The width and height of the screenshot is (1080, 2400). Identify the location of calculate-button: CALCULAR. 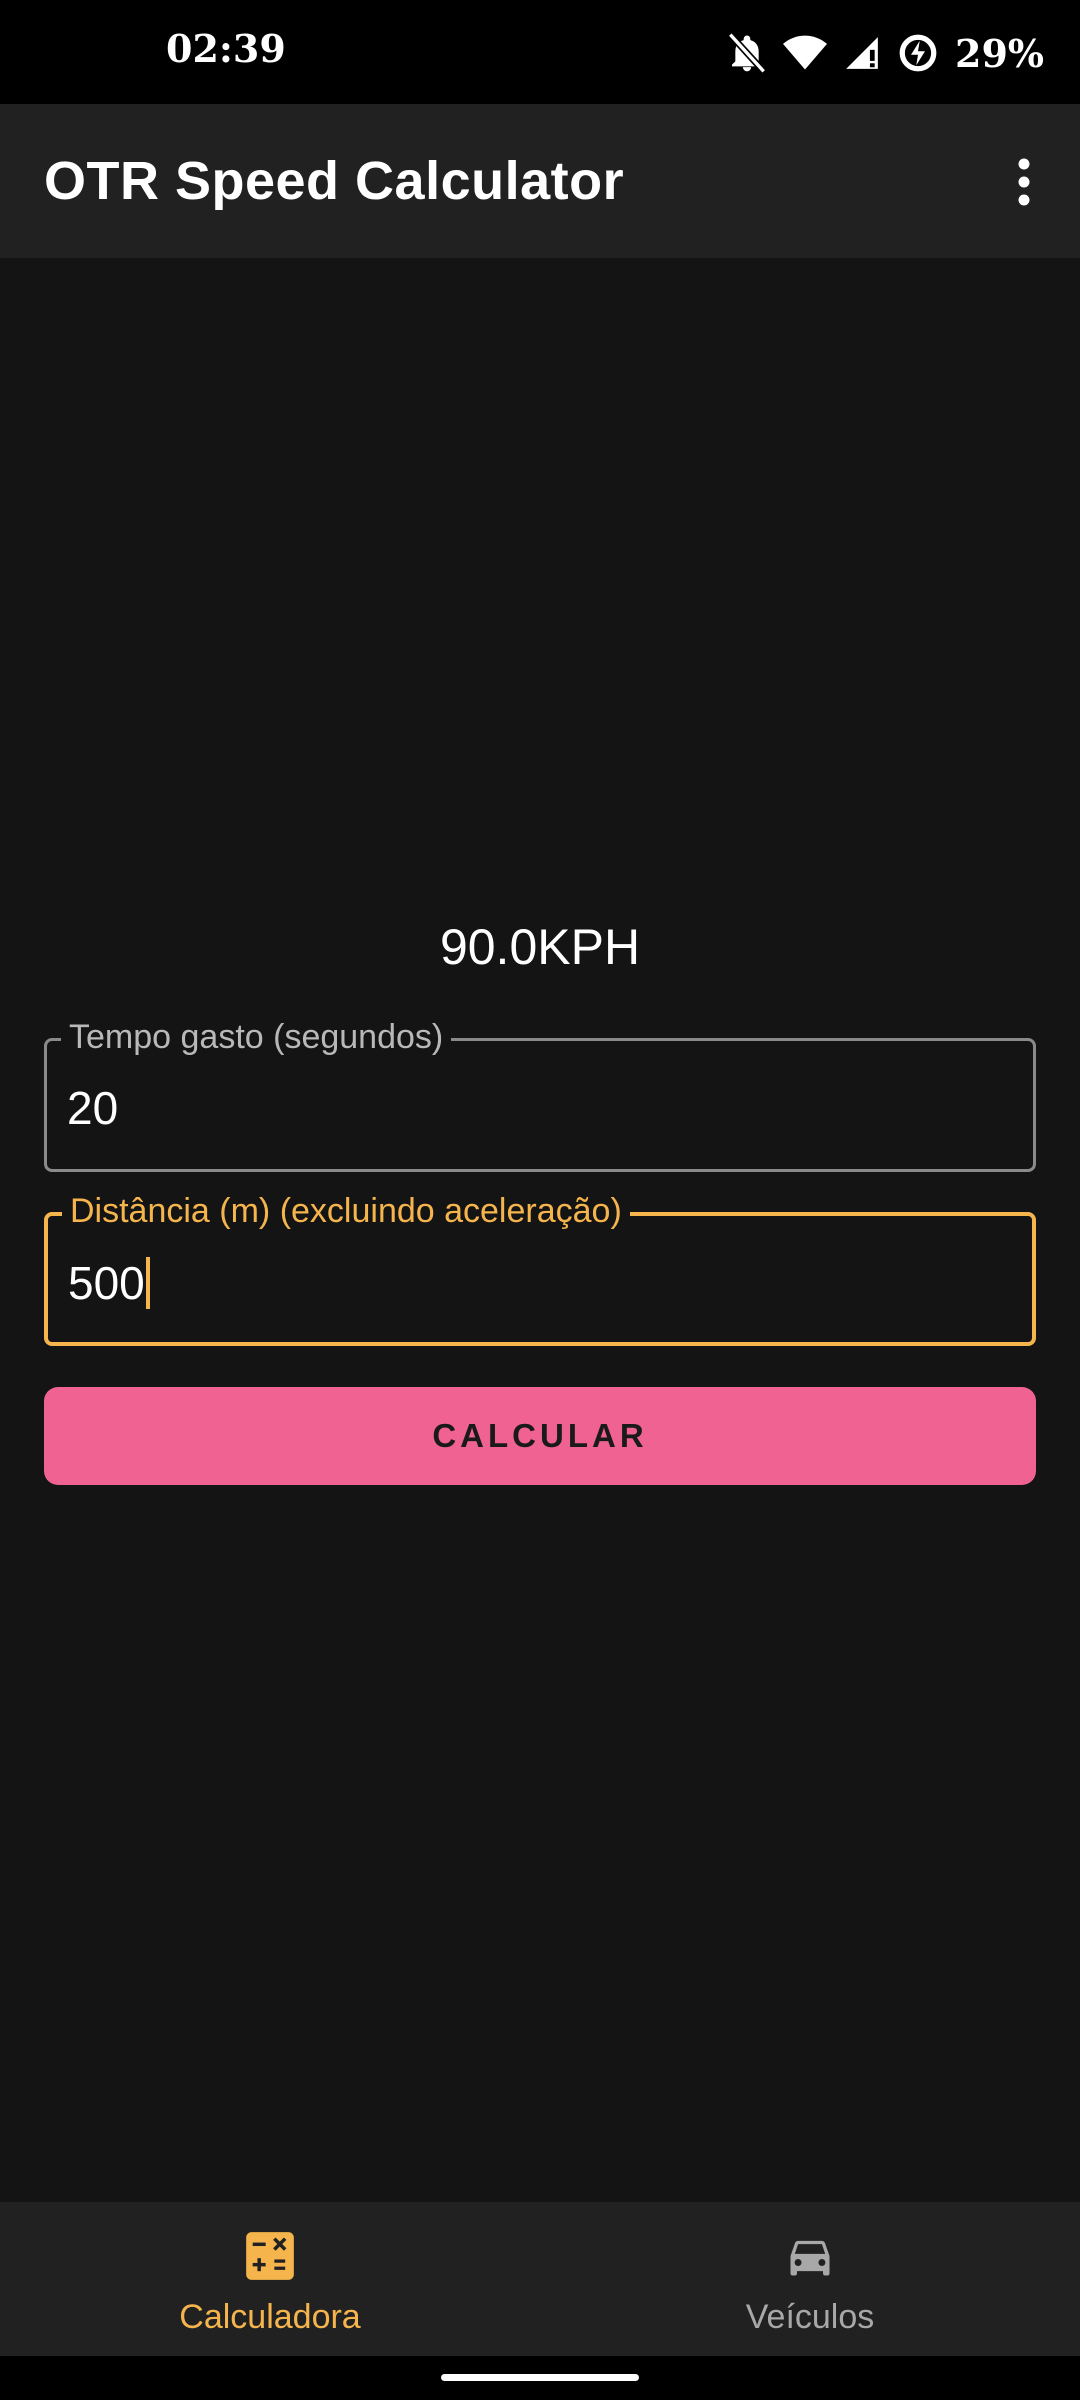
(540, 1436).